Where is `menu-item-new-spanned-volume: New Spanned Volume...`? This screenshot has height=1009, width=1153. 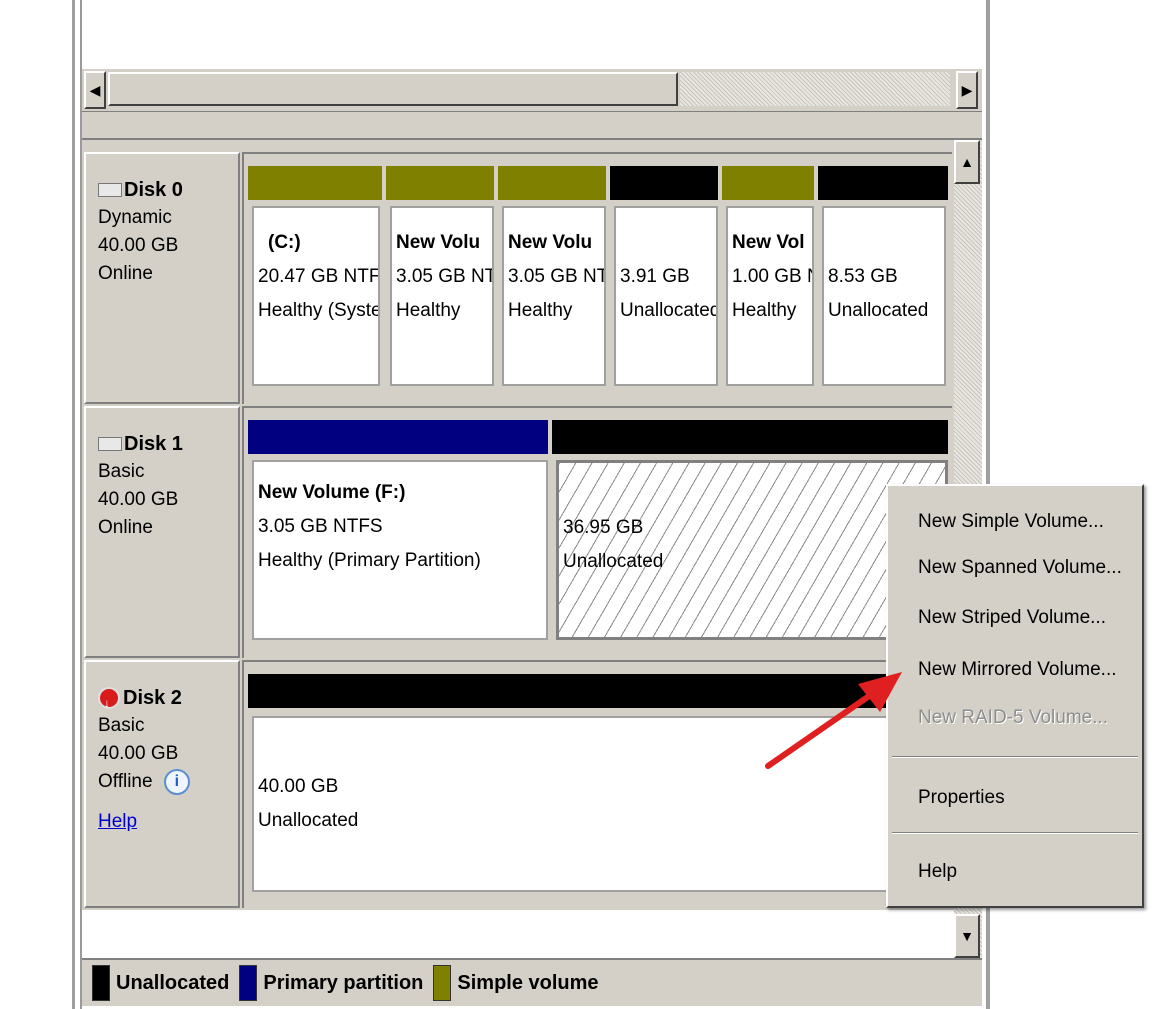
menu-item-new-spanned-volume: New Spanned Volume... is located at coordinates (1020, 568).